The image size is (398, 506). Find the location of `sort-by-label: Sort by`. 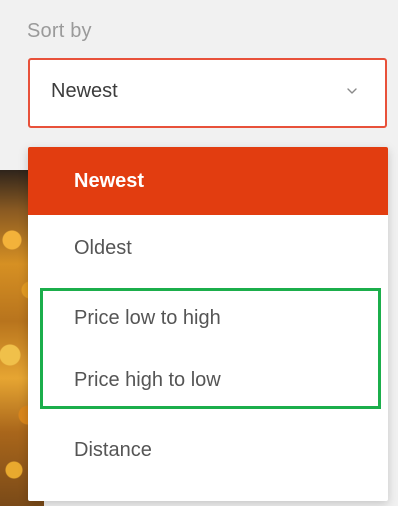

sort-by-label: Sort by is located at coordinates (59, 31).